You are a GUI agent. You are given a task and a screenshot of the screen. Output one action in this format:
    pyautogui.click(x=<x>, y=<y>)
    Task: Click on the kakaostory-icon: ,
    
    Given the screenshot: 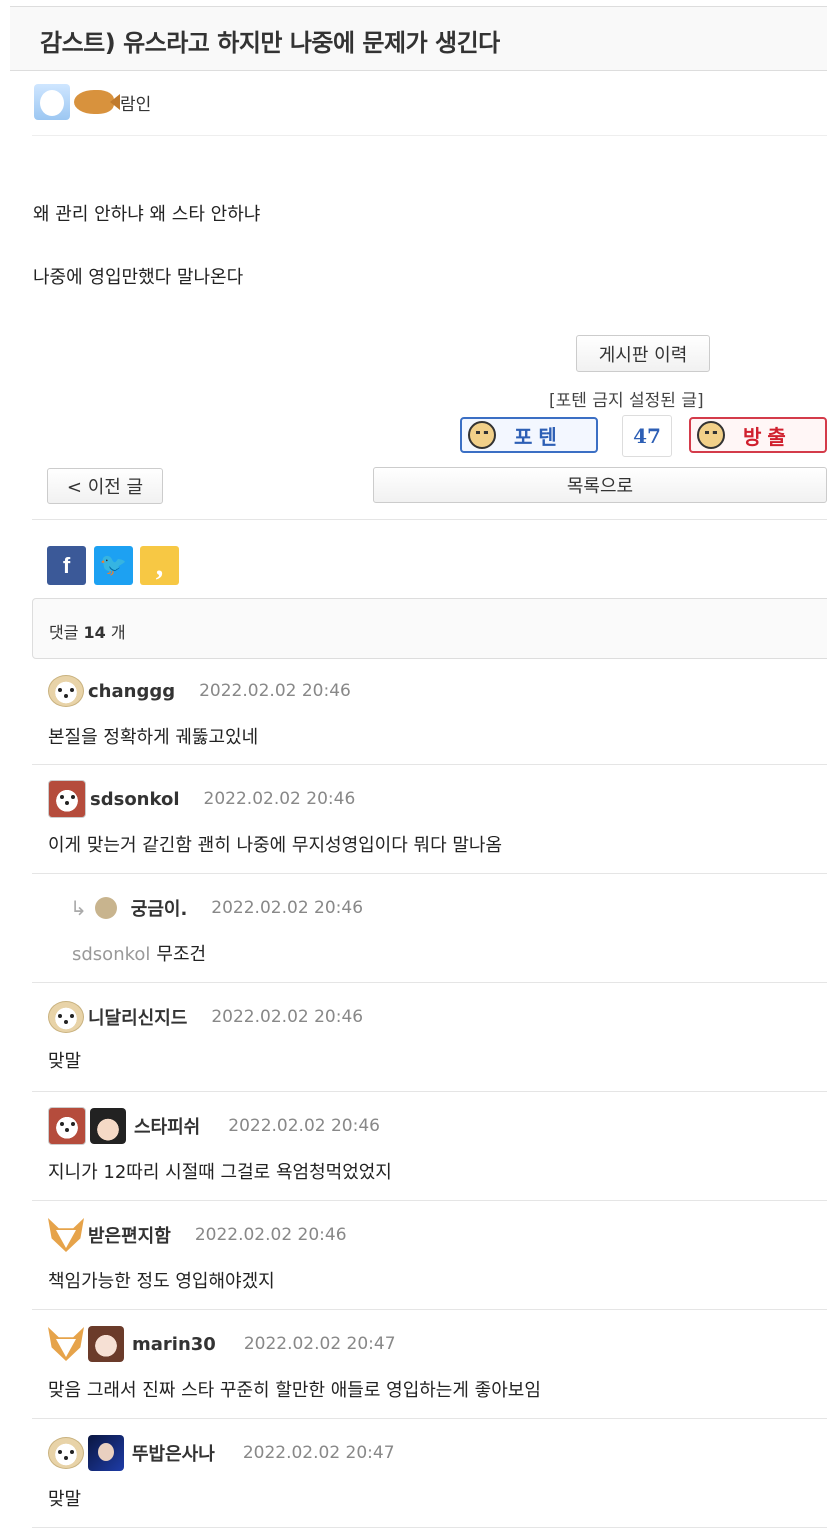 What is the action you would take?
    pyautogui.click(x=159, y=565)
    